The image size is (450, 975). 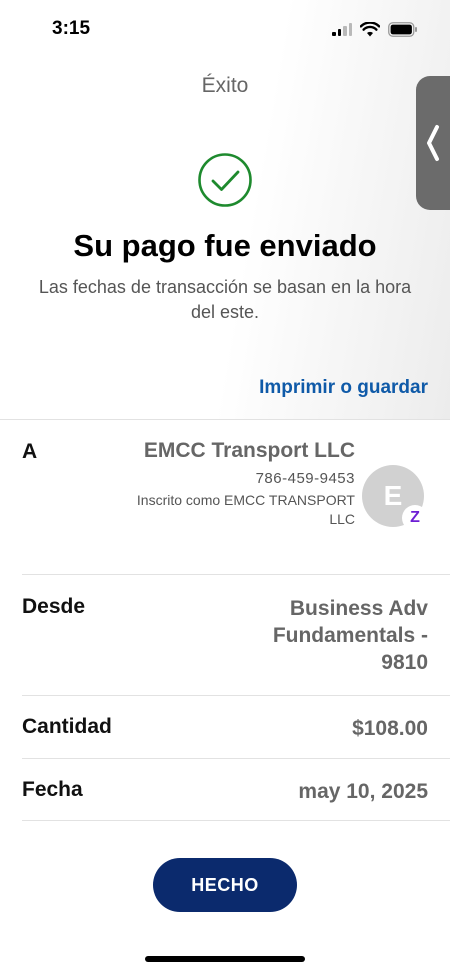 What do you see at coordinates (249, 450) in the screenshot?
I see `payee-name: EMCC Transport LLC` at bounding box center [249, 450].